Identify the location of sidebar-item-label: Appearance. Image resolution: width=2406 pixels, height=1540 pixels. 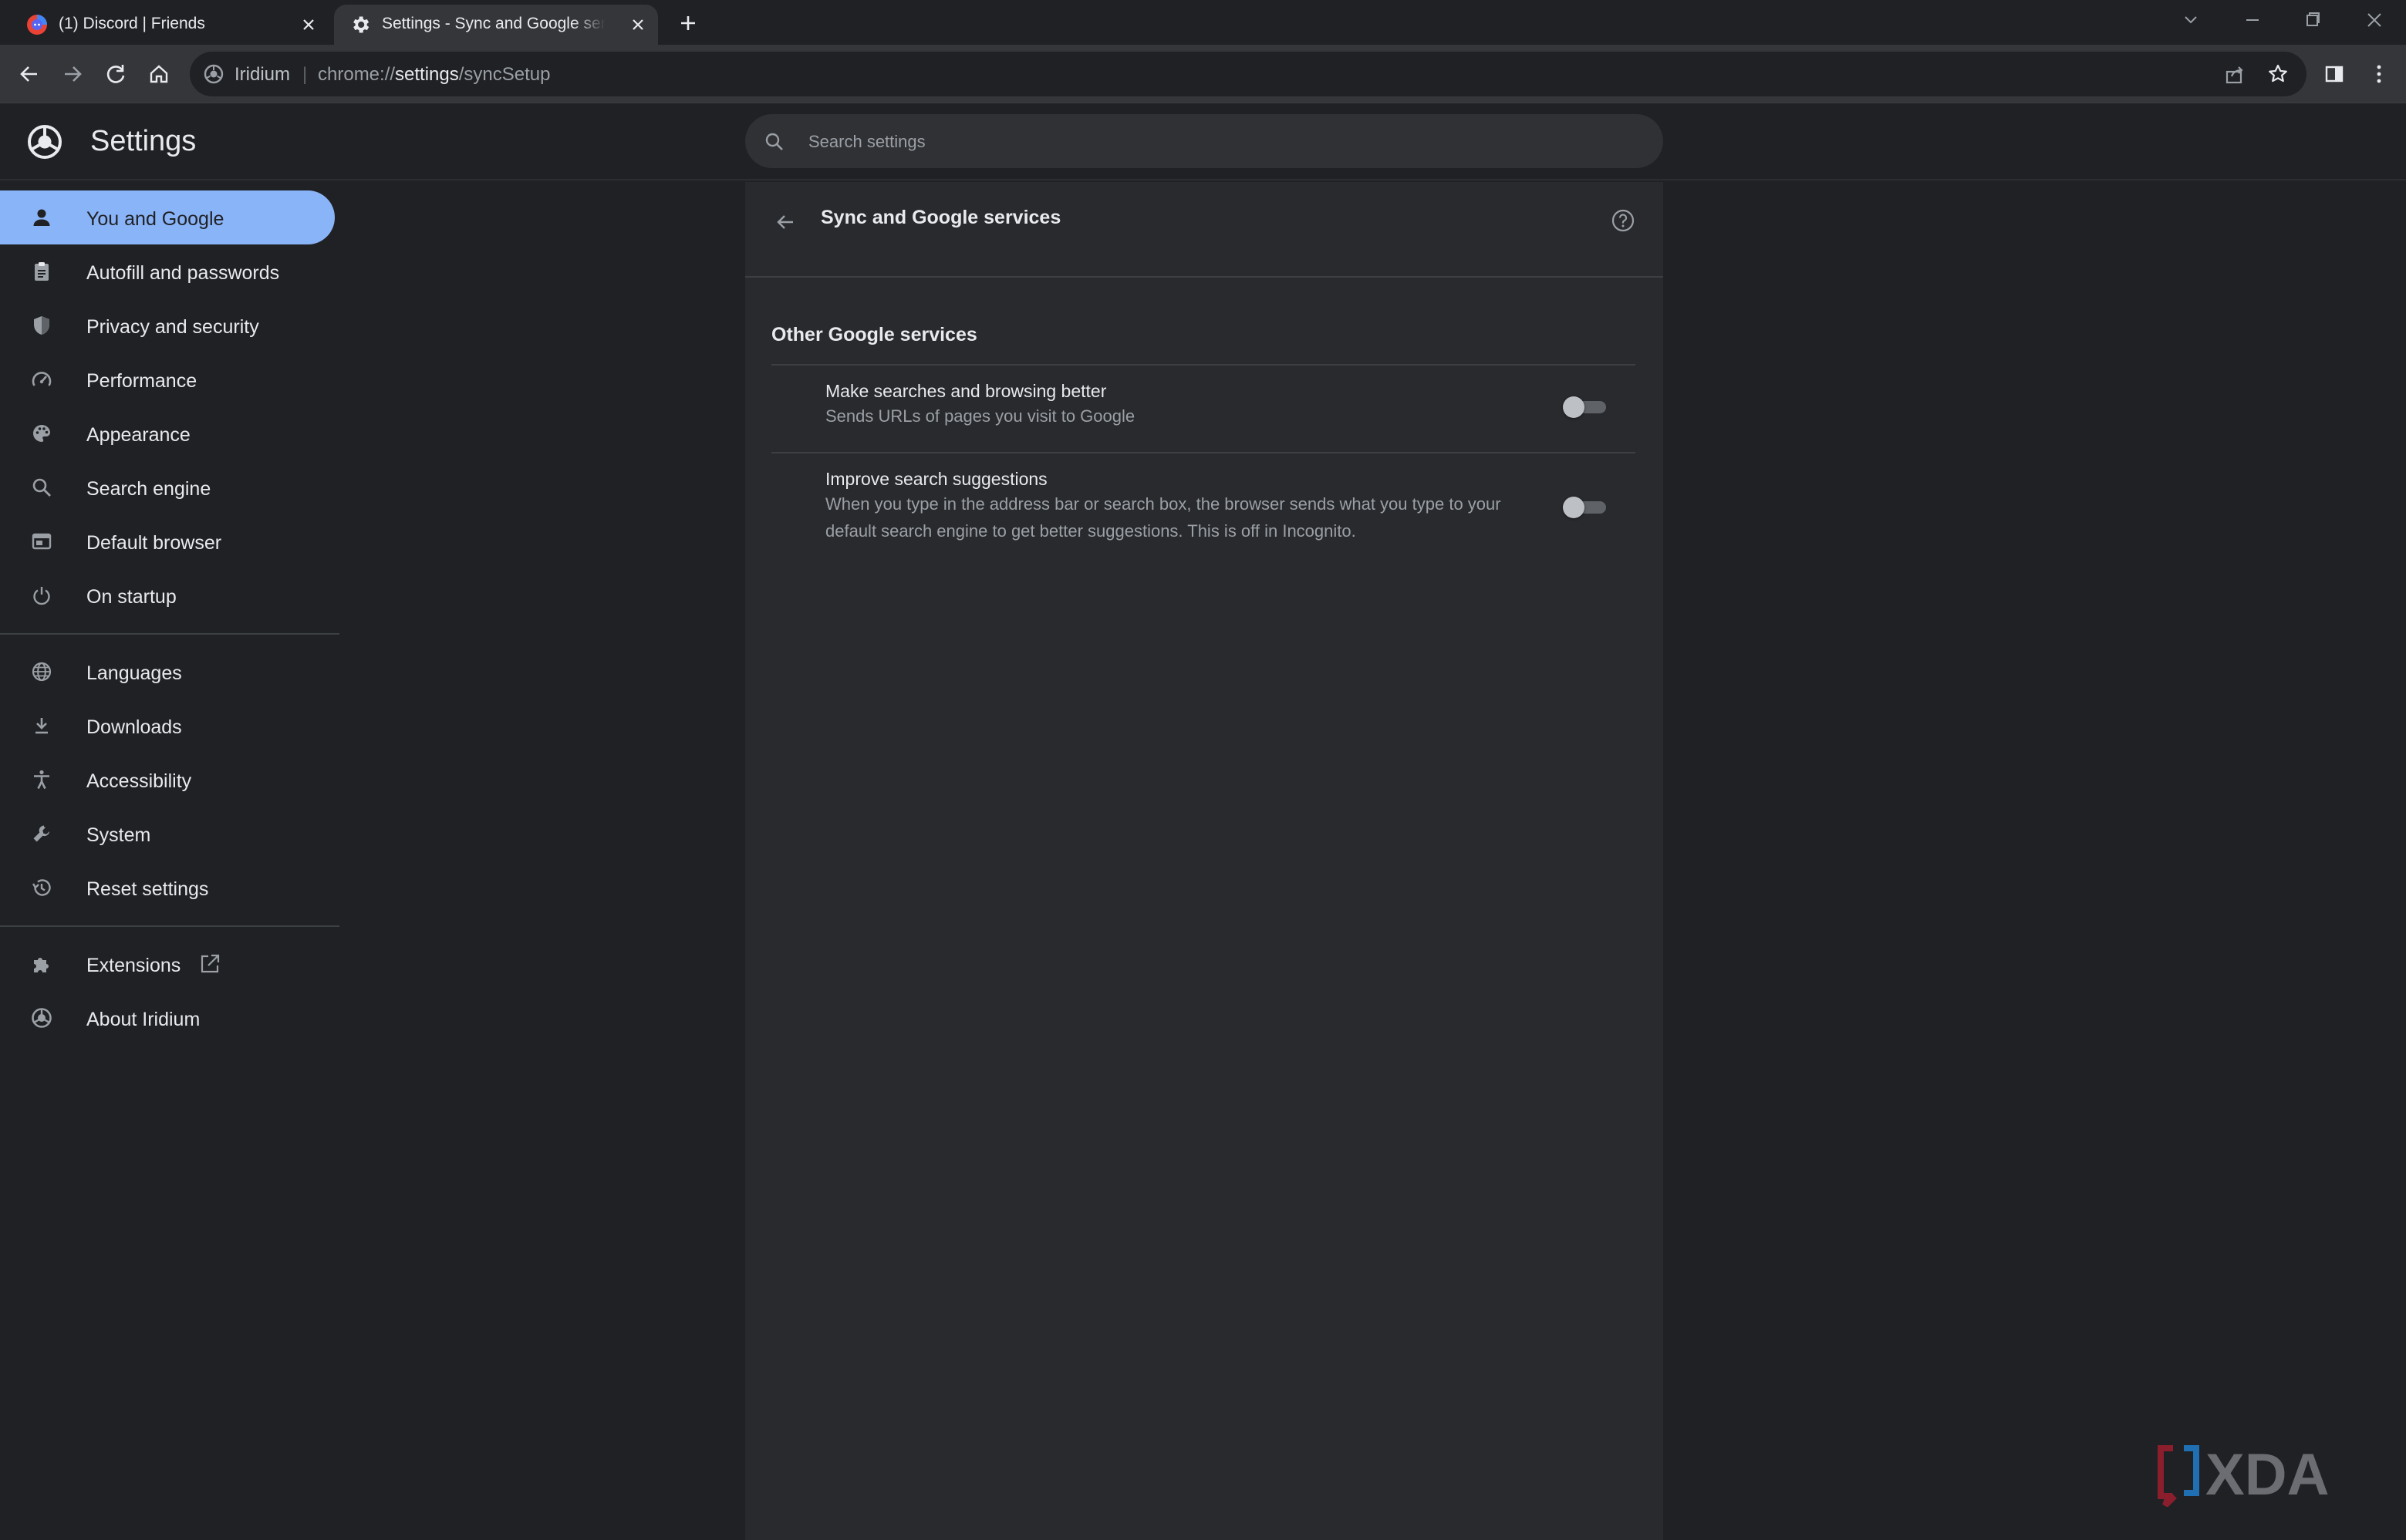
(138, 435).